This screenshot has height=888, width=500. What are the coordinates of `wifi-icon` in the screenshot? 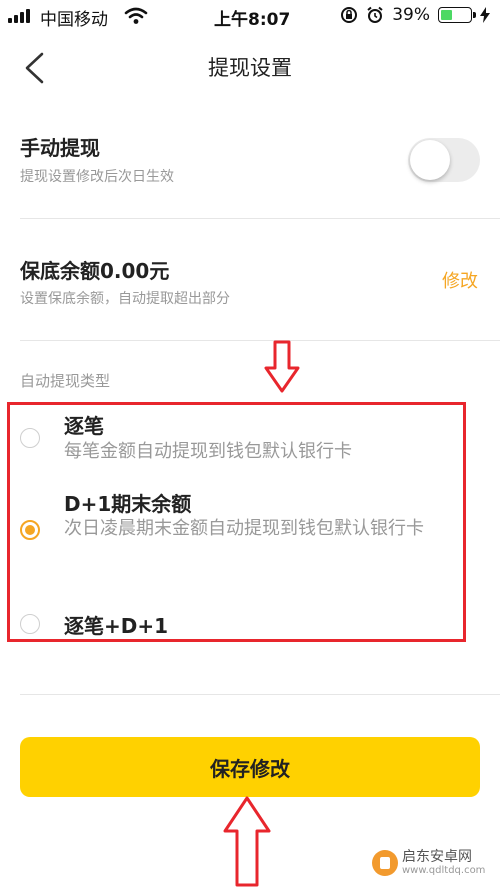 It's located at (136, 15).